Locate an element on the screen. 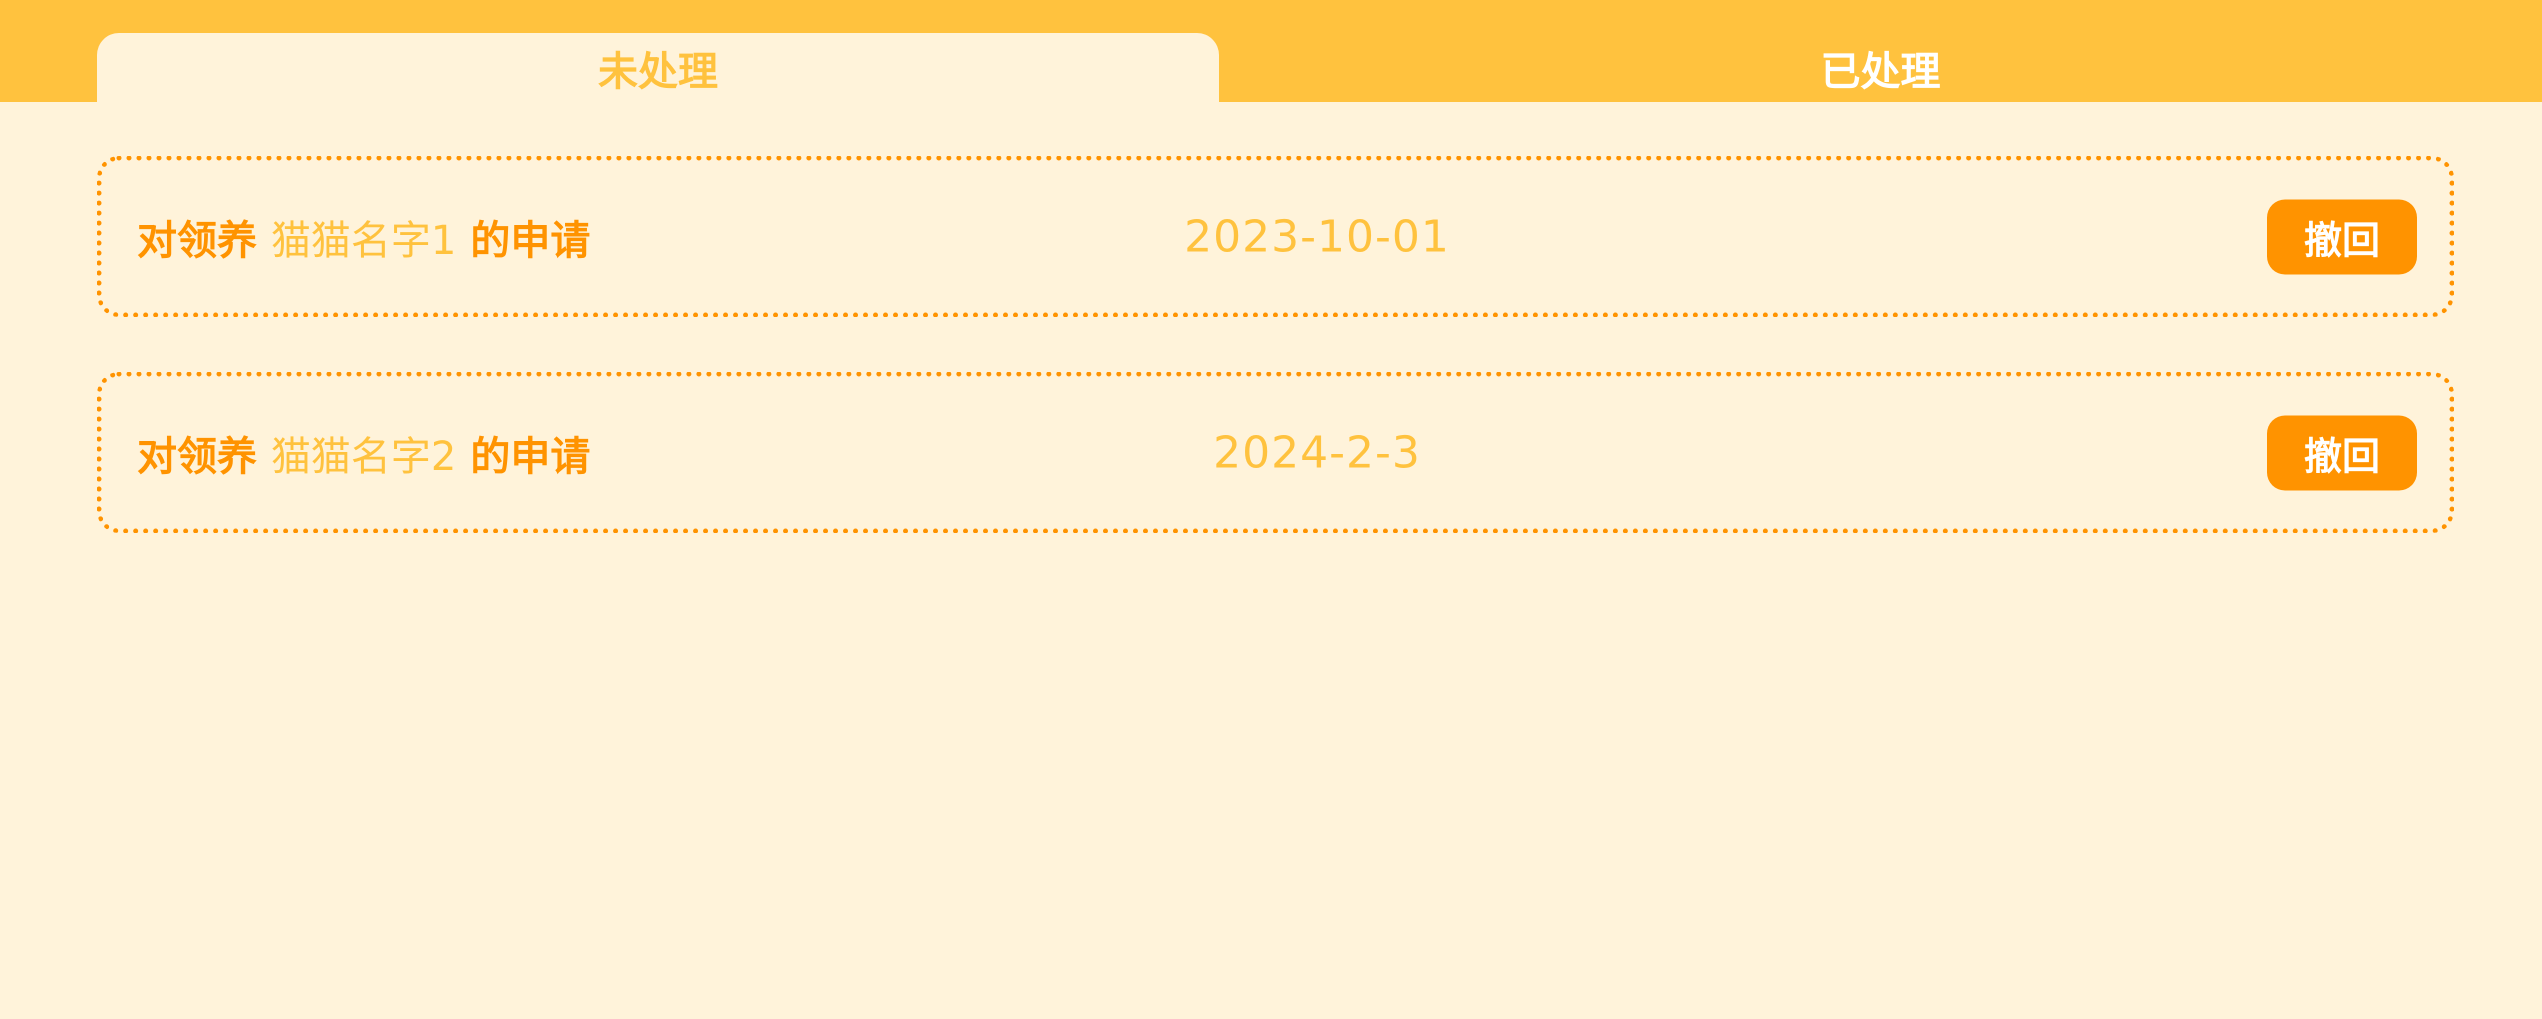  application-card: 对领养 猫猫名字1 的申请 2023-10-01 撤回 is located at coordinates (1275, 236).